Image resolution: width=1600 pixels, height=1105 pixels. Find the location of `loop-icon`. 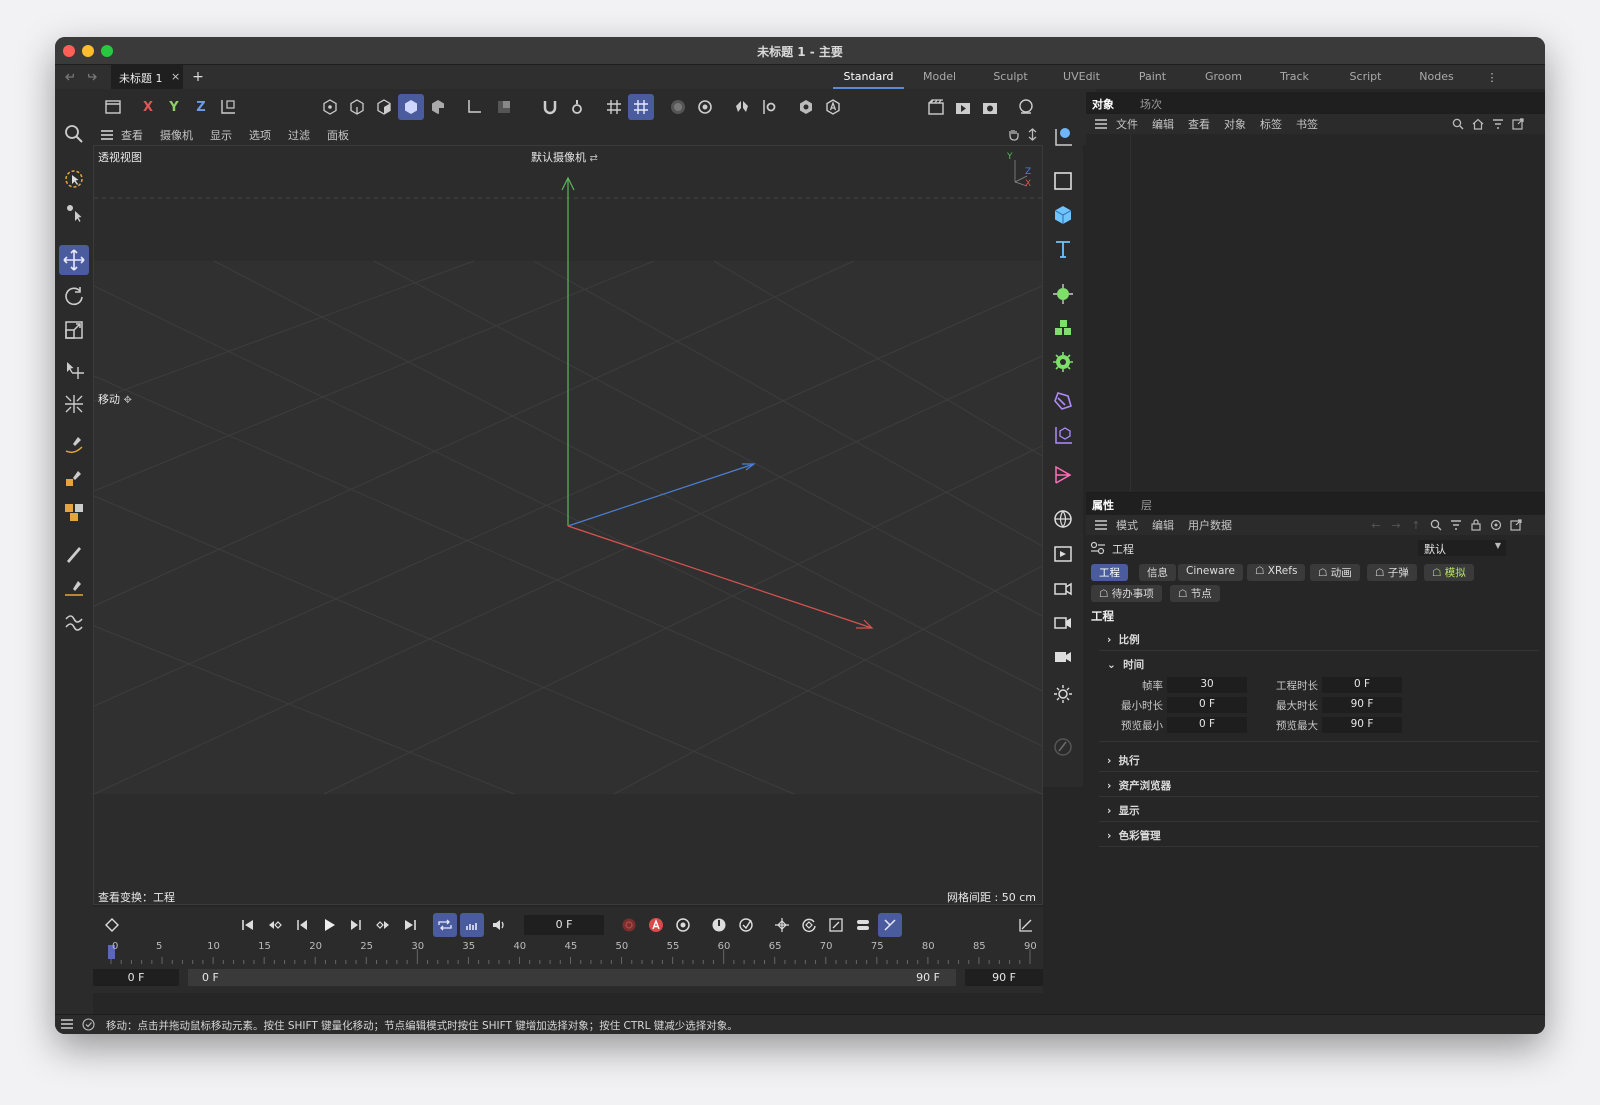

loop-icon is located at coordinates (445, 925).